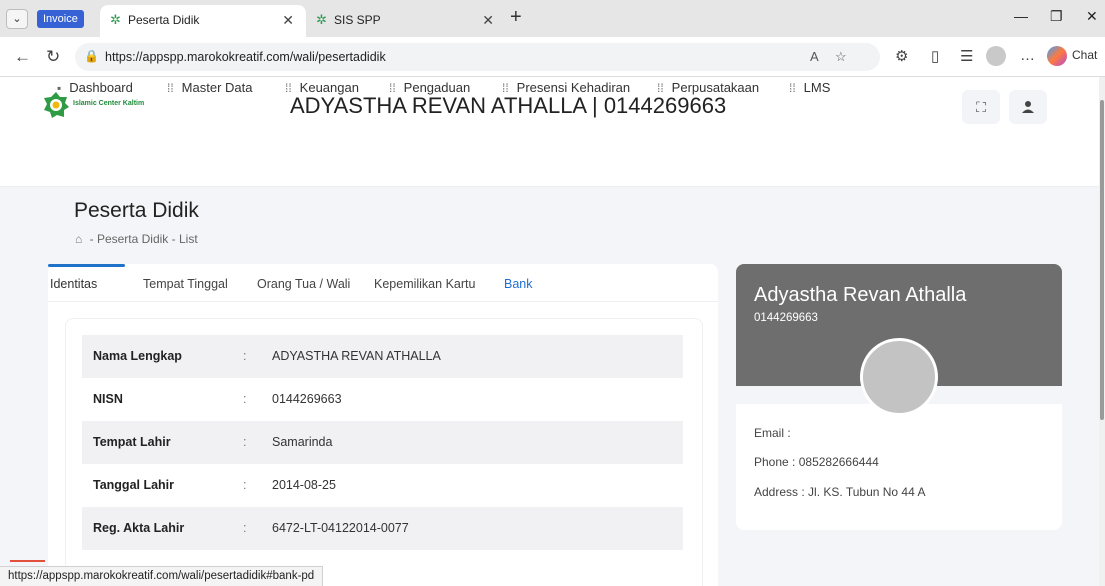 The width and height of the screenshot is (1105, 586). Describe the element at coordinates (867, 492) in the screenshot. I see `address-value: Jl. KS. Tubun No 44 A` at that location.